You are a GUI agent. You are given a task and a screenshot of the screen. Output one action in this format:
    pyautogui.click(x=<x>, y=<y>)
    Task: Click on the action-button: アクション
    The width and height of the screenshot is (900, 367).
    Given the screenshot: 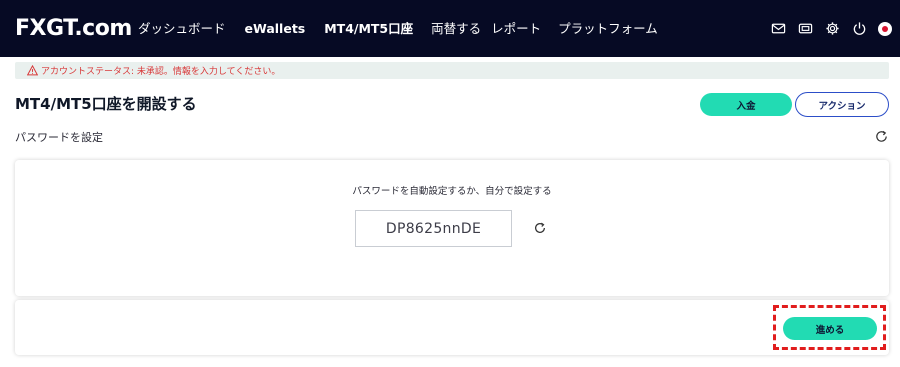 What is the action you would take?
    pyautogui.click(x=842, y=104)
    